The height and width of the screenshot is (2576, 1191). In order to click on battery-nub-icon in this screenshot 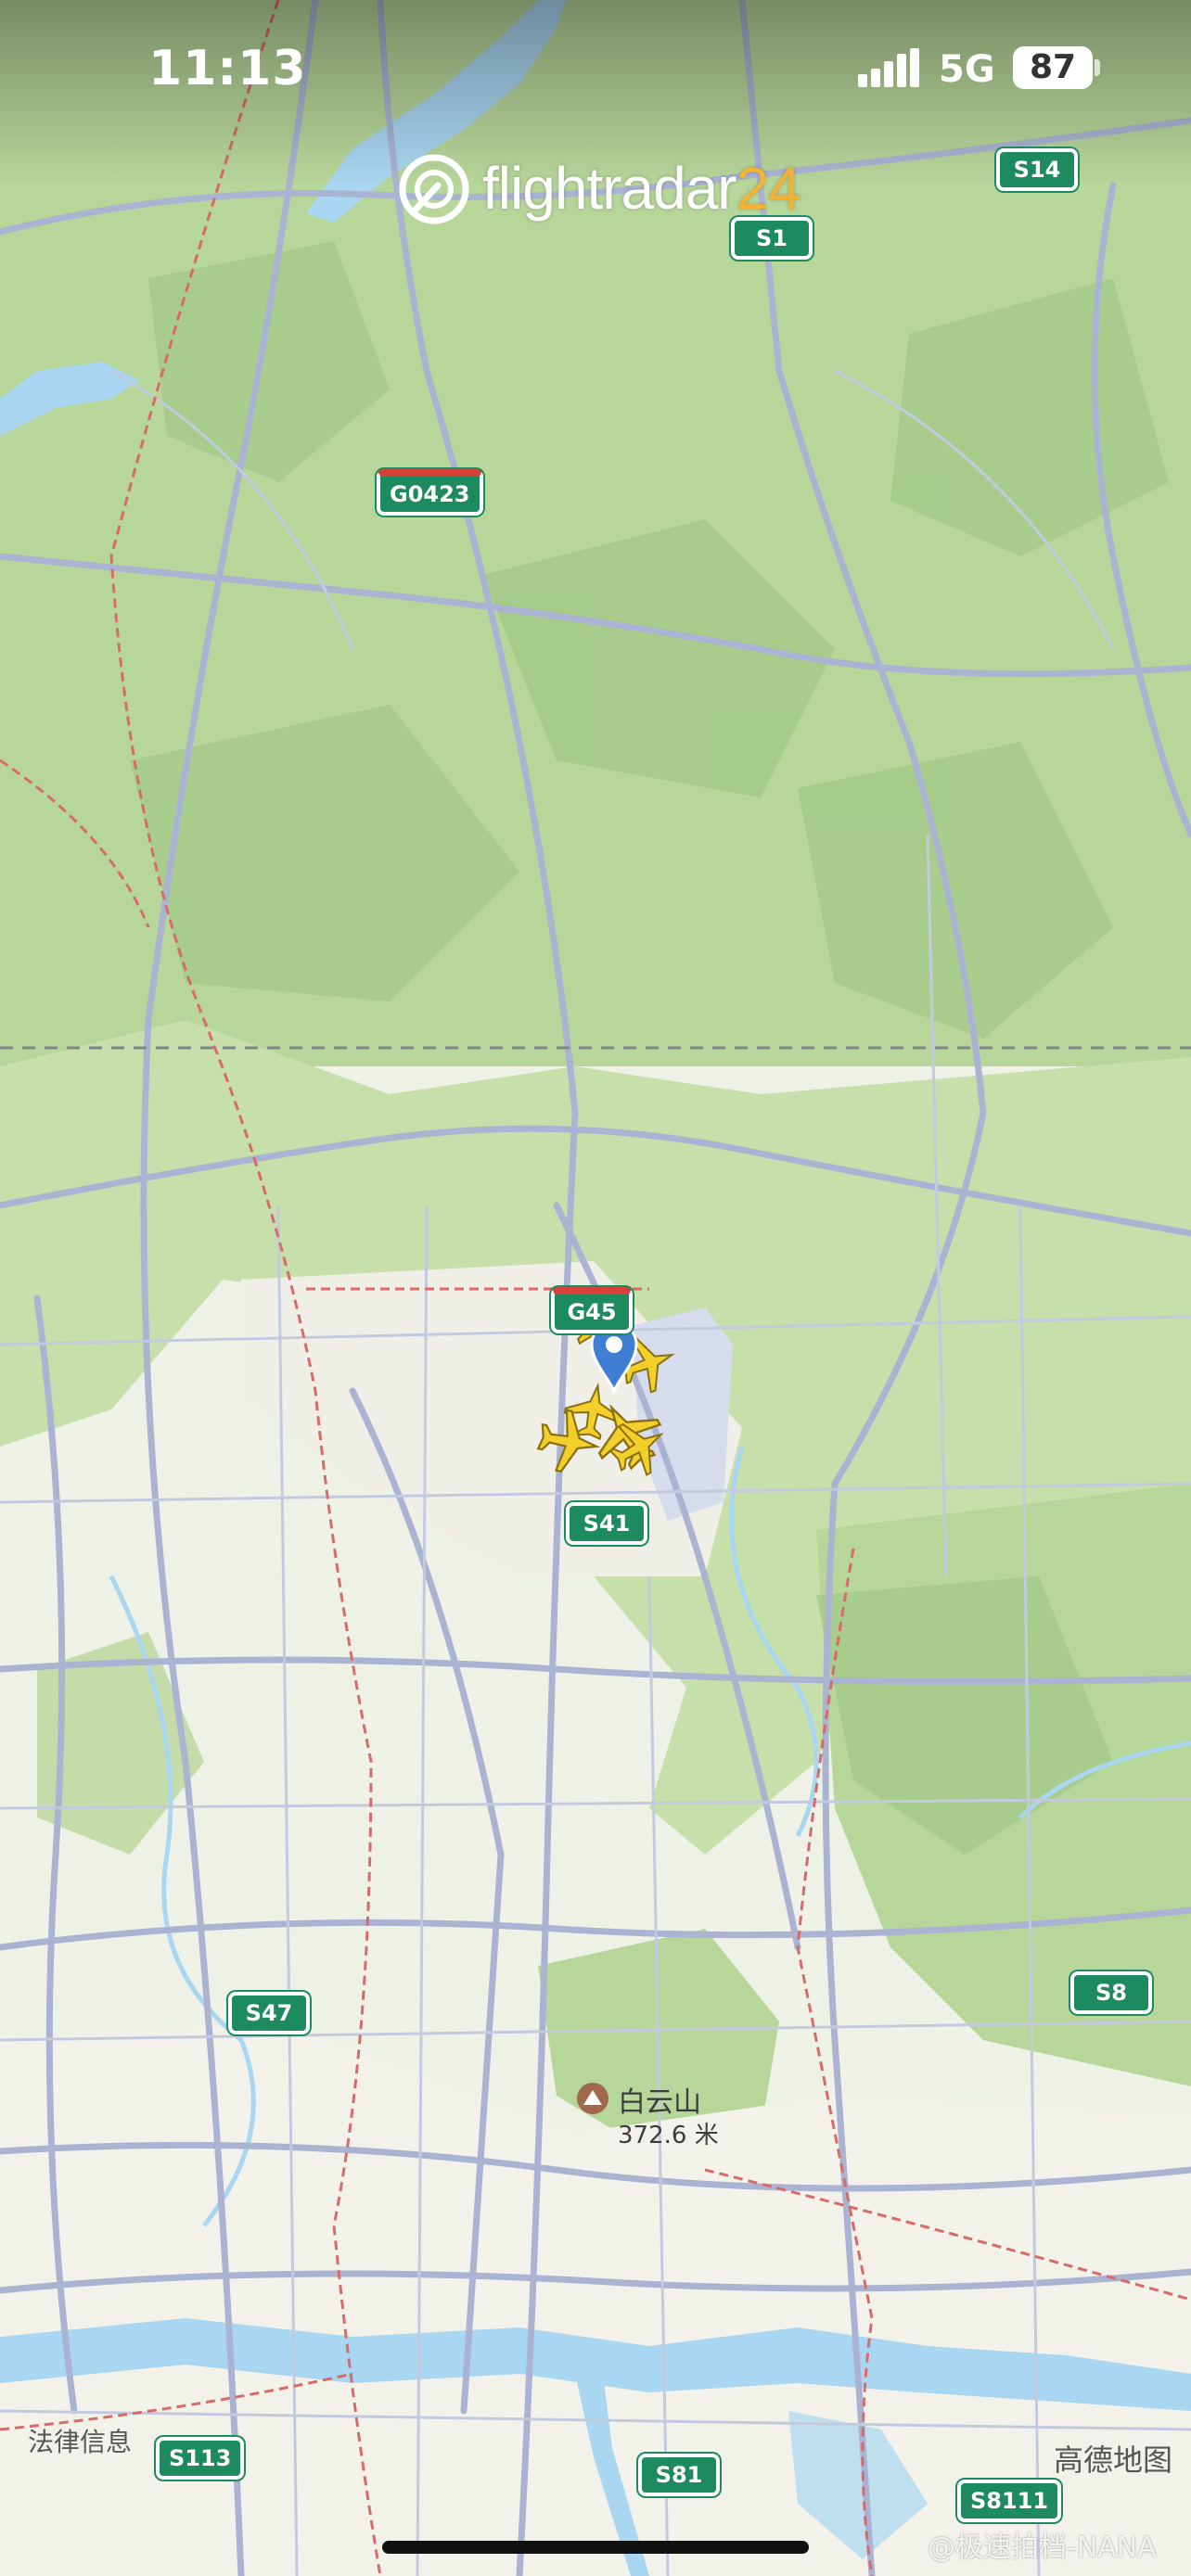, I will do `click(1097, 67)`.